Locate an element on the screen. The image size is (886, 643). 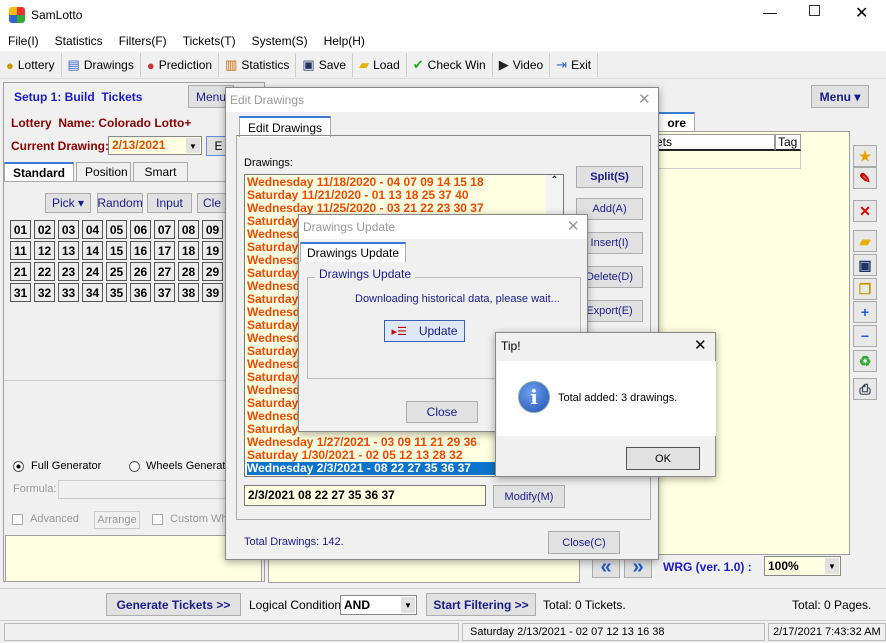
number-26: 26 is located at coordinates (140, 271).